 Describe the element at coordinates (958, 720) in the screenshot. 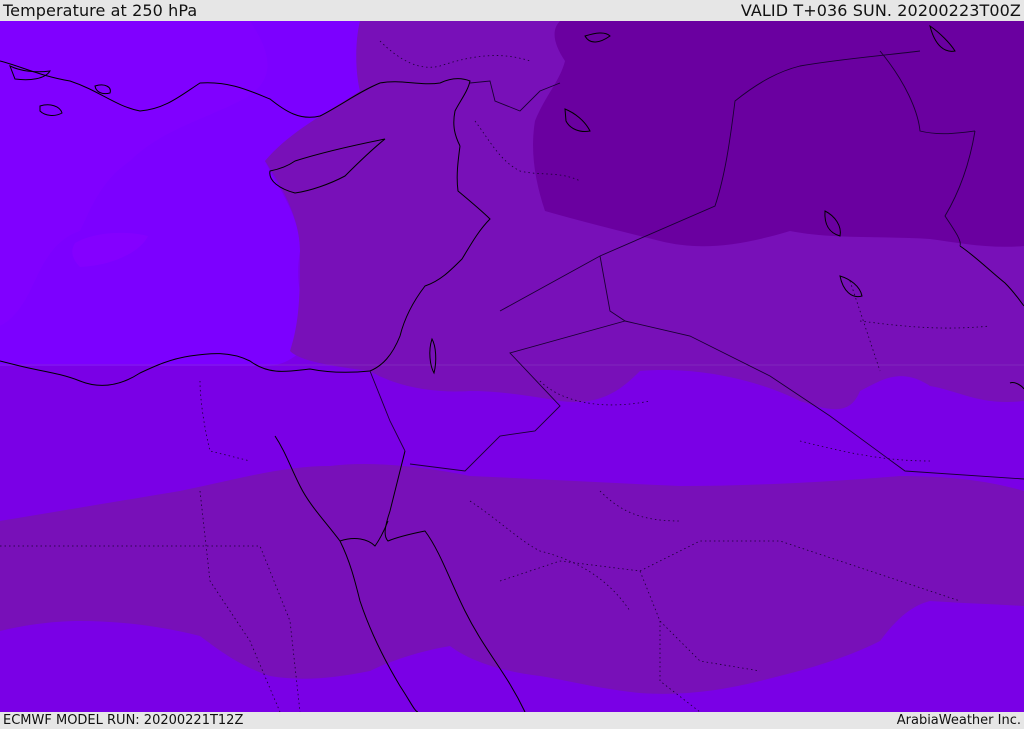

I see `provider-credit: ArabiaWeather Inc.` at that location.